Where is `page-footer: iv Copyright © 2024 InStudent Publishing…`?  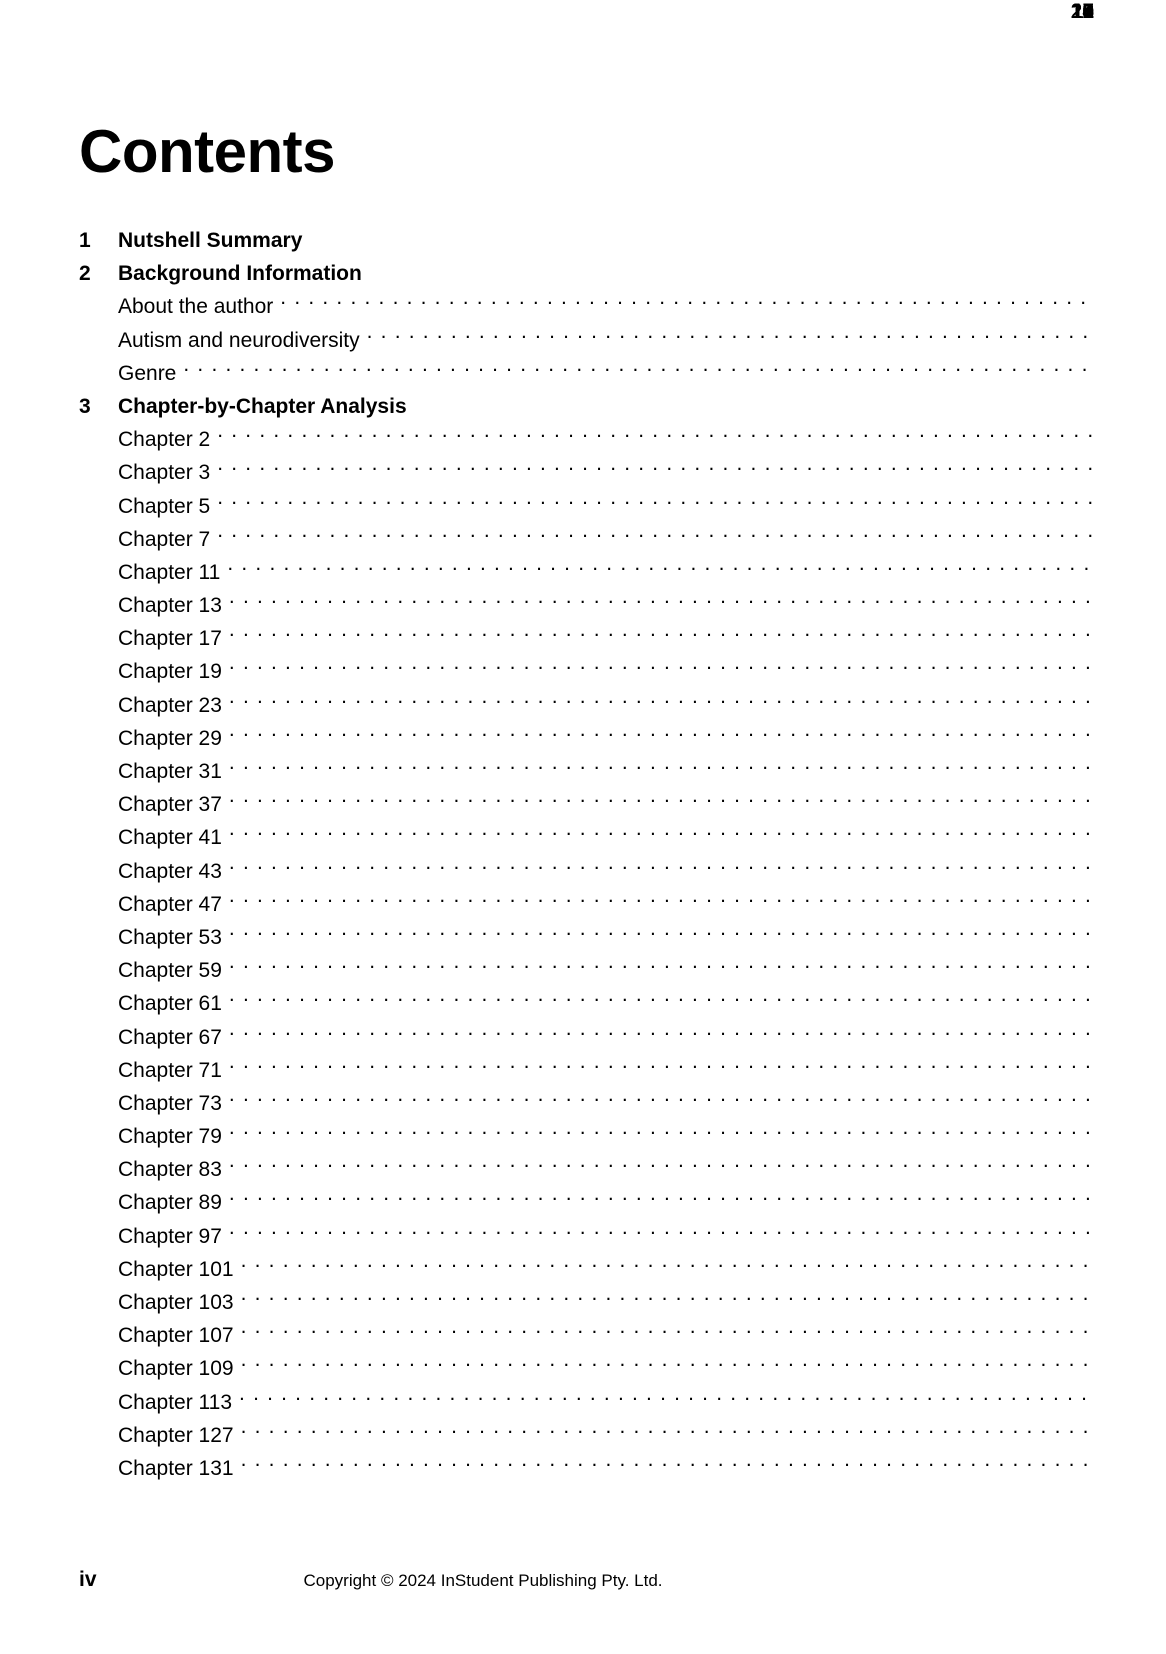 page-footer: iv Copyright © 2024 InStudent Publishing… is located at coordinates (583, 1582).